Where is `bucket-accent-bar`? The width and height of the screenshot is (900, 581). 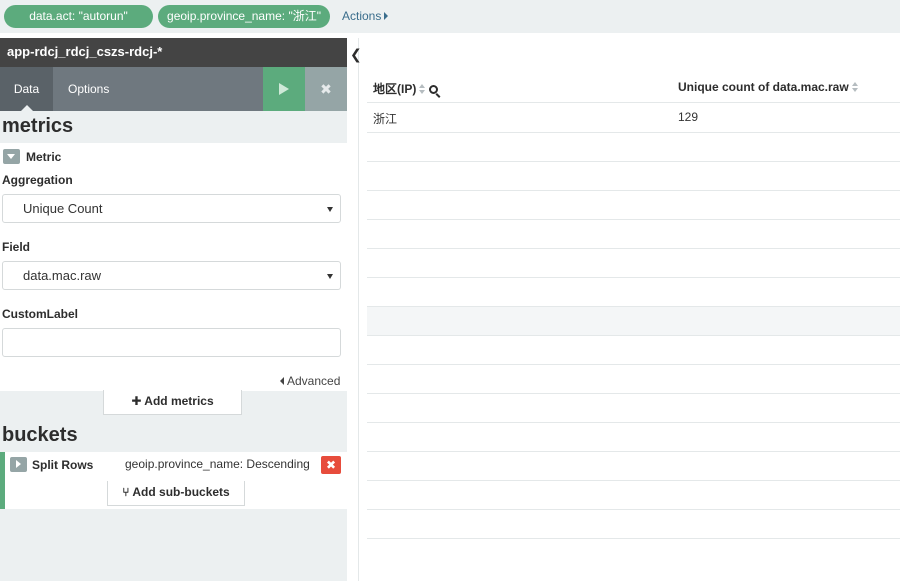 bucket-accent-bar is located at coordinates (2, 480).